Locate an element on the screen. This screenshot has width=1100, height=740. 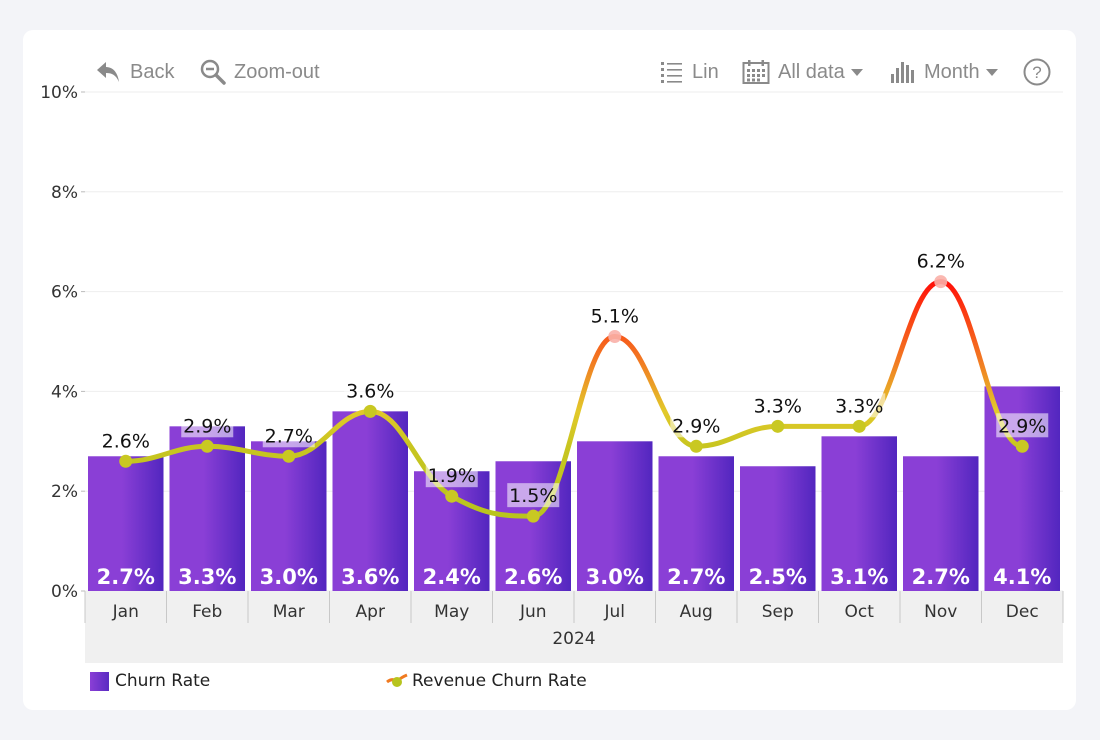
x-tick-label: Aug is located at coordinates (696, 612).